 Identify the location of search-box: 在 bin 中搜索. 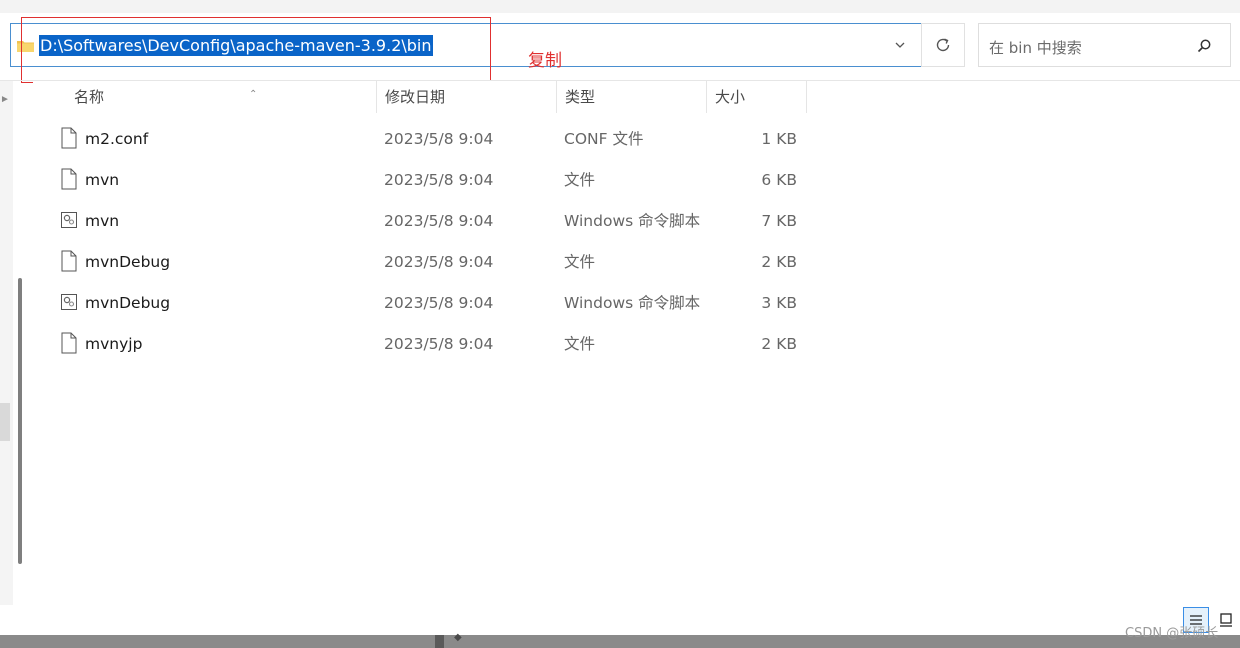
(1104, 45).